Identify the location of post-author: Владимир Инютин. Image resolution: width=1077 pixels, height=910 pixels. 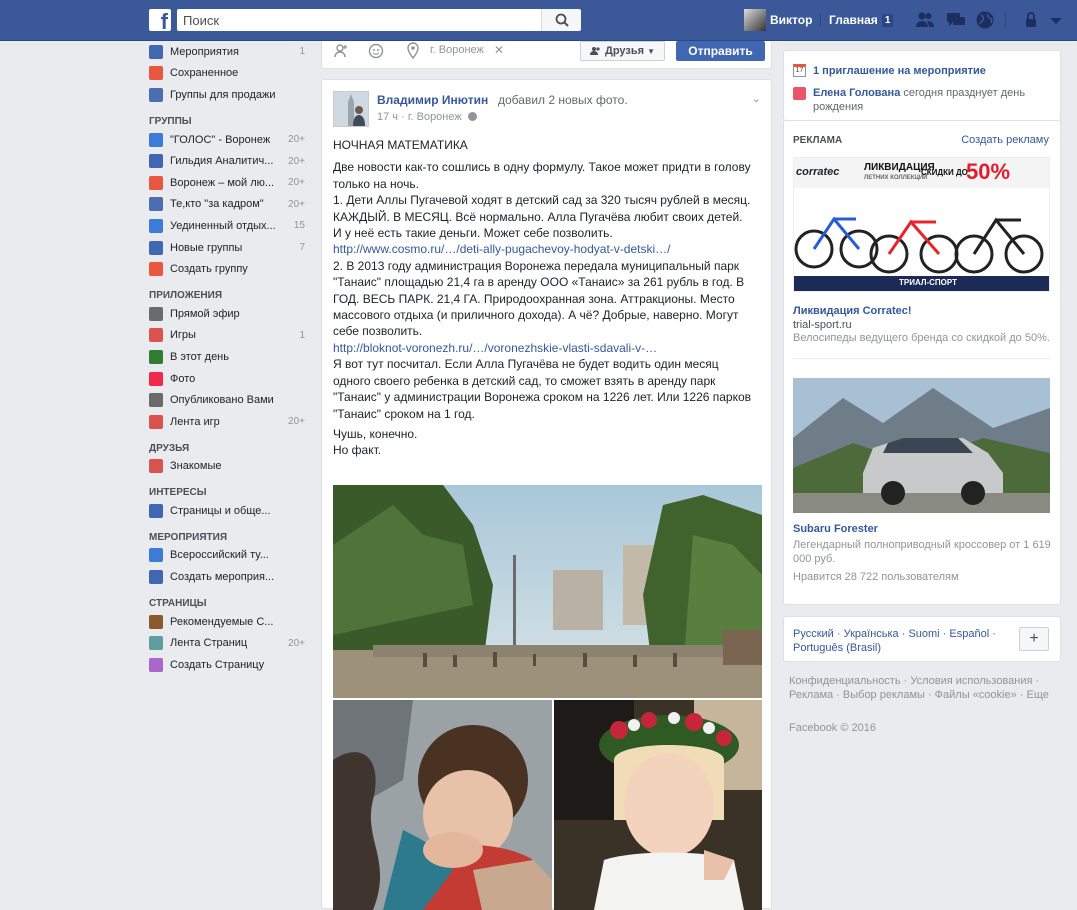
(432, 100).